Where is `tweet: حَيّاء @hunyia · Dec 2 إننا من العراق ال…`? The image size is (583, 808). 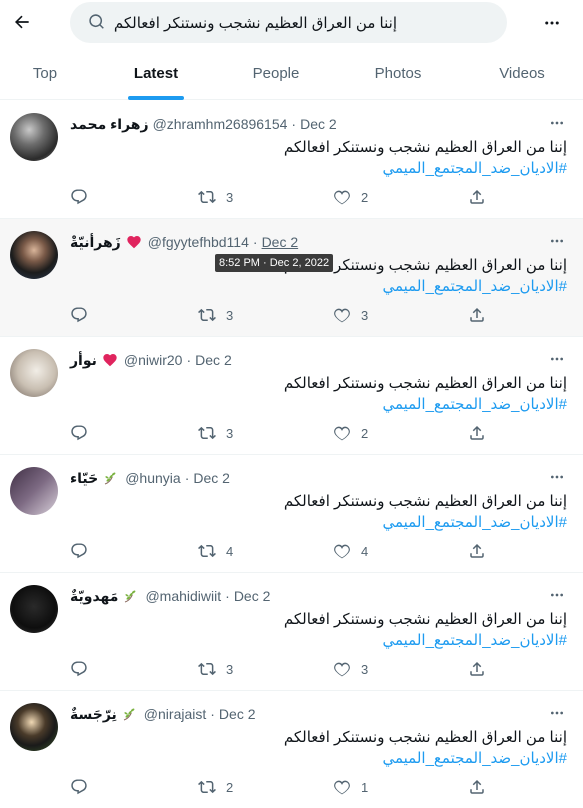
tweet: حَيّاء @hunyia · Dec 2 إننا من العراق ال… is located at coordinates (291, 514).